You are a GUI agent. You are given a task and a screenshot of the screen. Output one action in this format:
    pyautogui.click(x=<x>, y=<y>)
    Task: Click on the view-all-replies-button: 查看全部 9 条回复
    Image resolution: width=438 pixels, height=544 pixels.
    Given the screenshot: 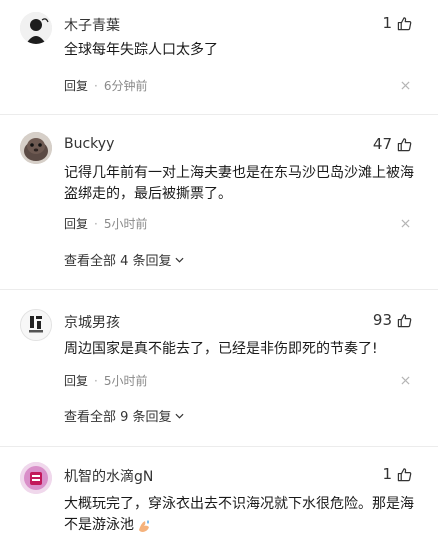 What is the action you would take?
    pyautogui.click(x=124, y=415)
    